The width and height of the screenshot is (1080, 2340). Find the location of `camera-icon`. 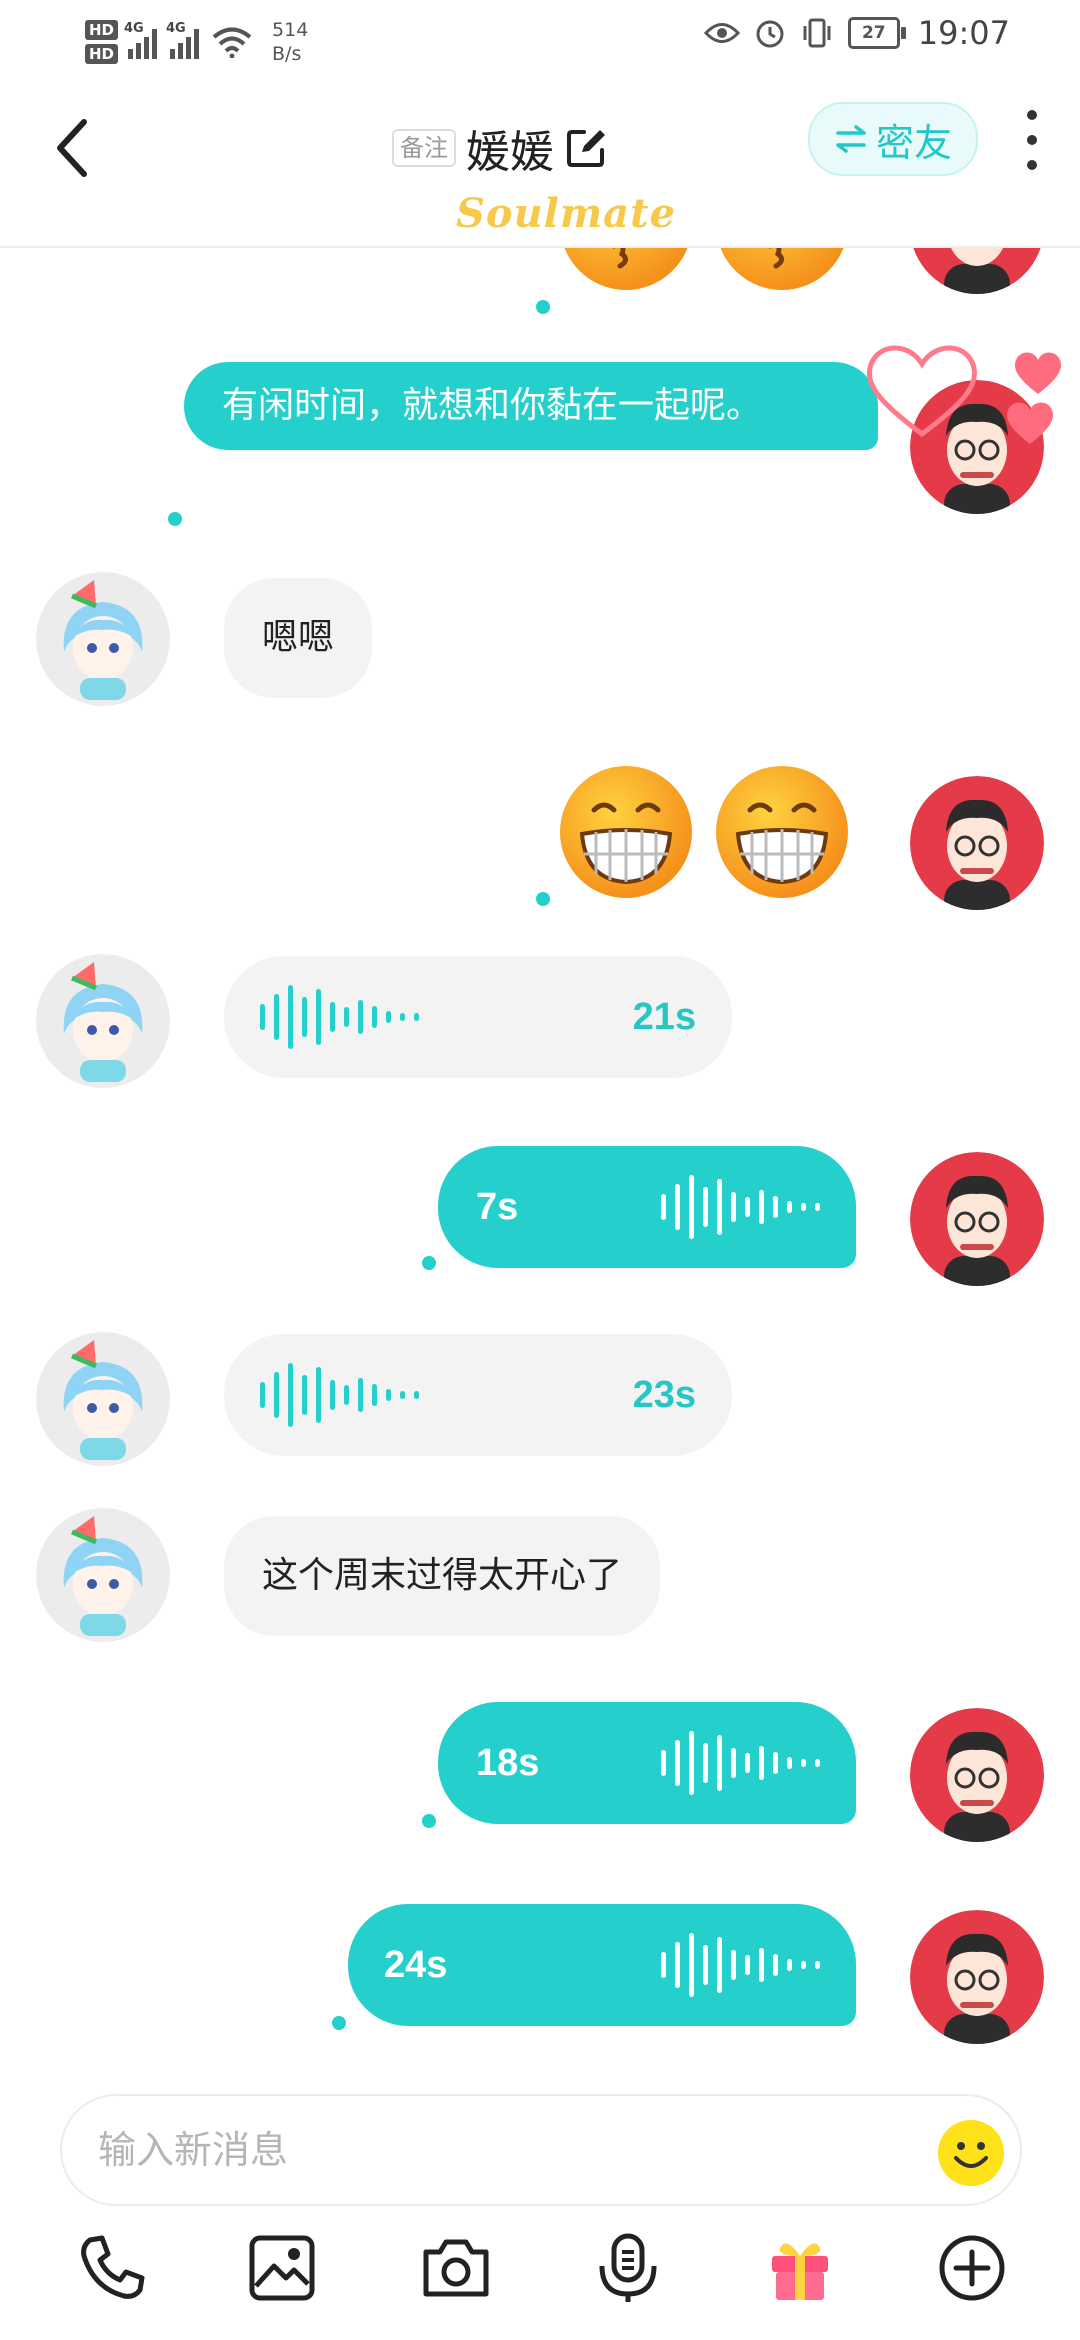

camera-icon is located at coordinates (456, 2268).